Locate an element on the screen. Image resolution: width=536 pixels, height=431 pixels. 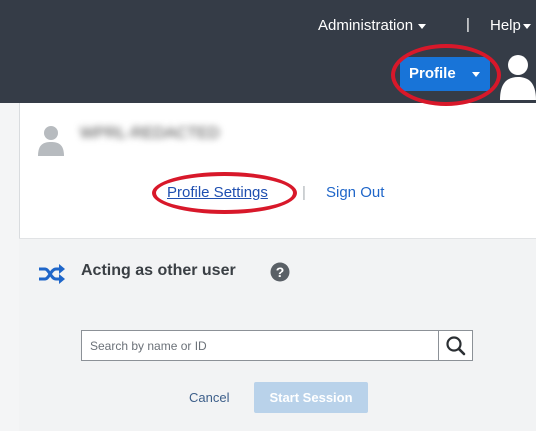
search-button is located at coordinates (455, 345).